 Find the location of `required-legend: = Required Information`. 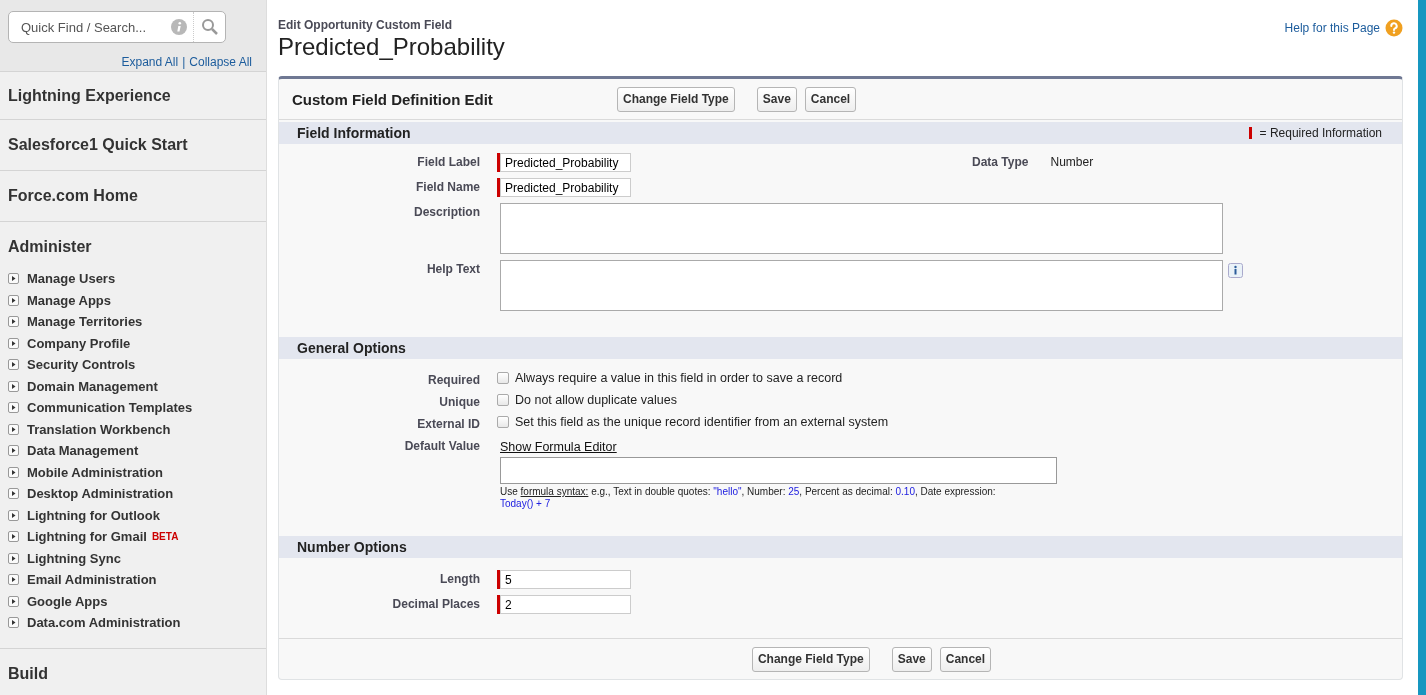

required-legend: = Required Information is located at coordinates (1320, 133).